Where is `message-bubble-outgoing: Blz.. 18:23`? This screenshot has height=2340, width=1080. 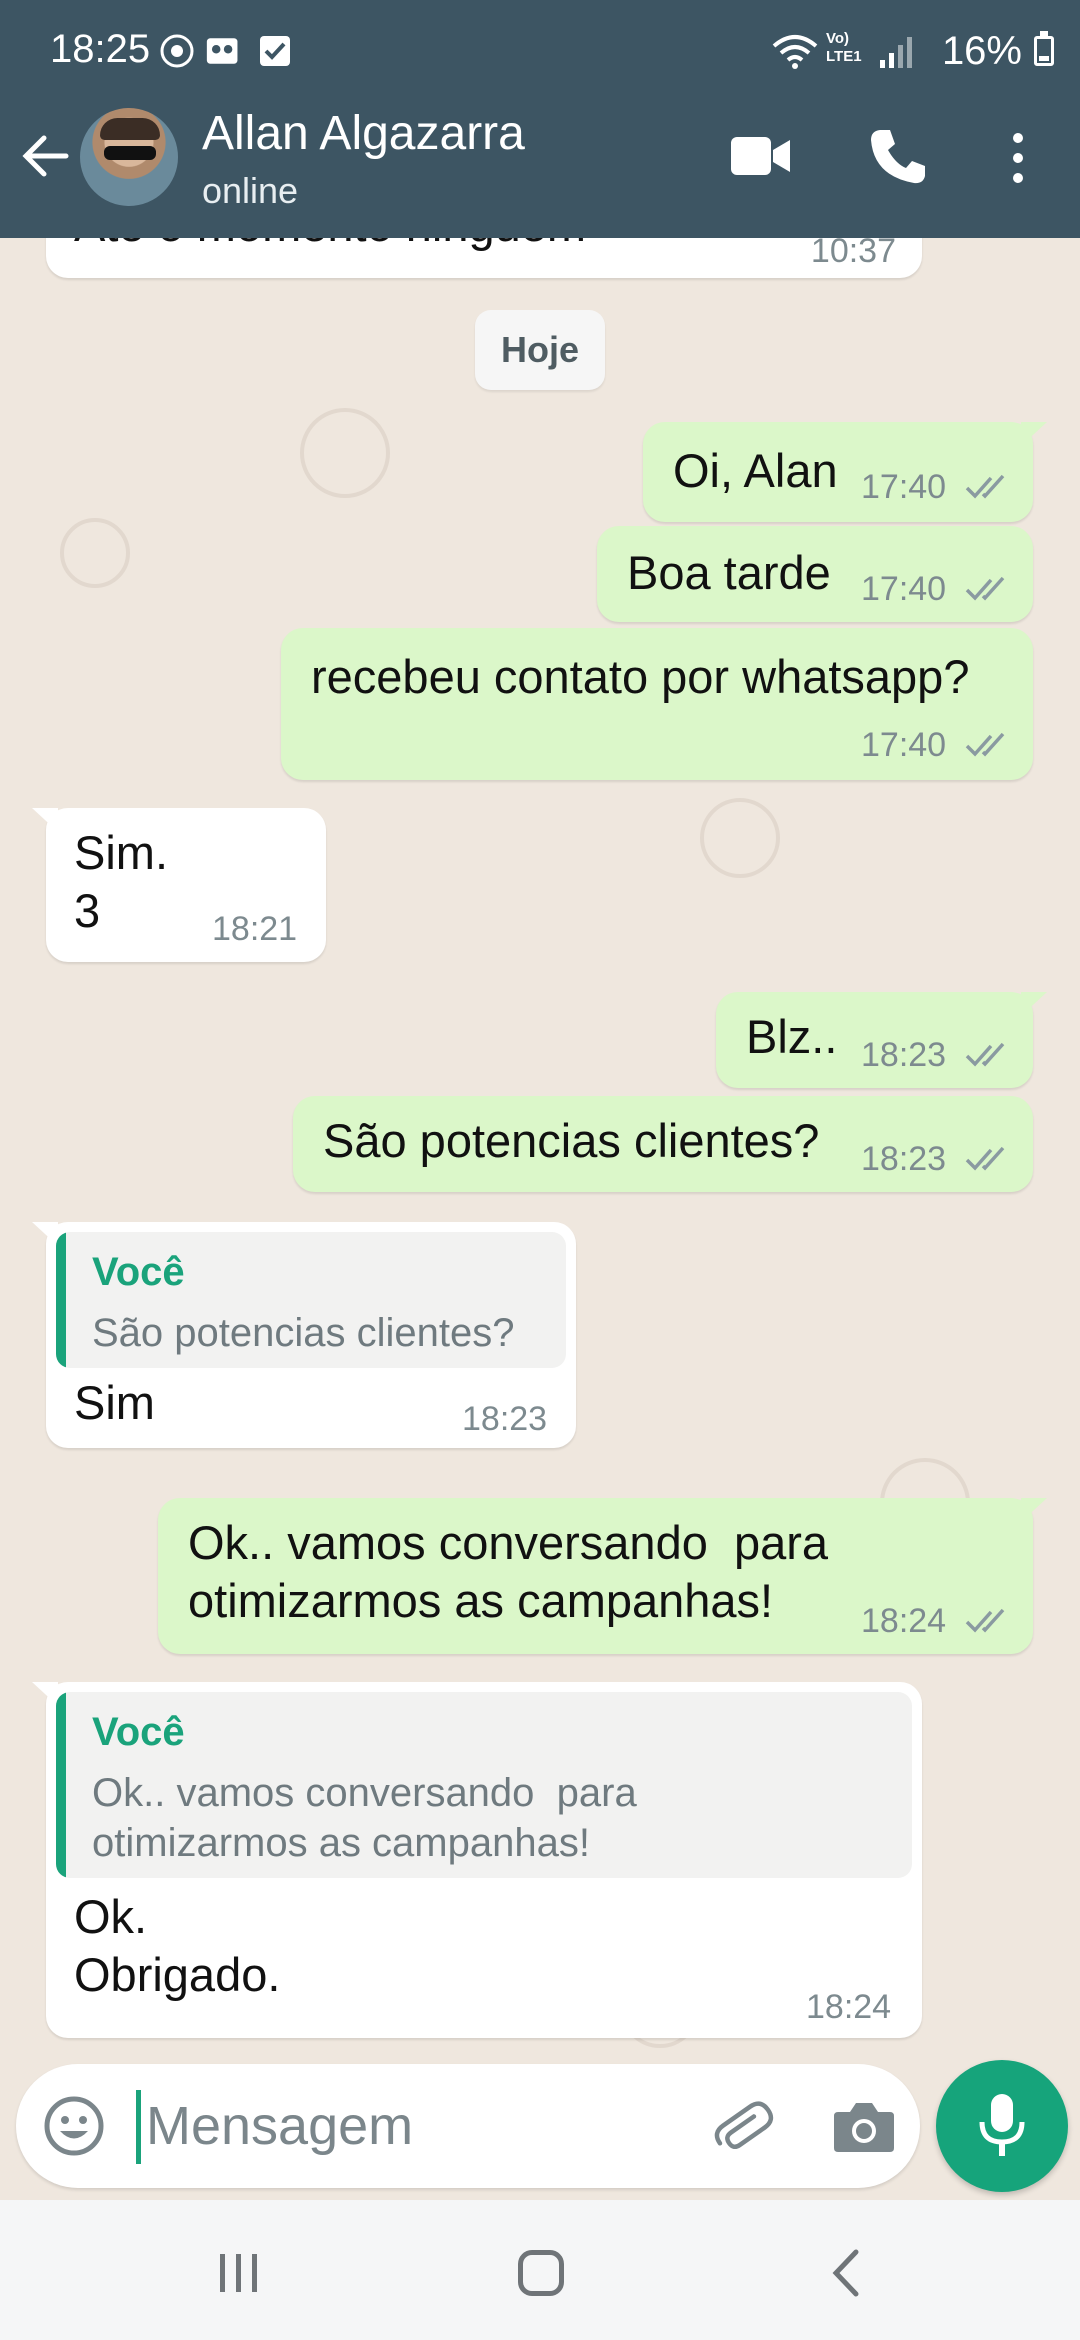
message-bubble-outgoing: Blz.. 18:23 is located at coordinates (881, 1040).